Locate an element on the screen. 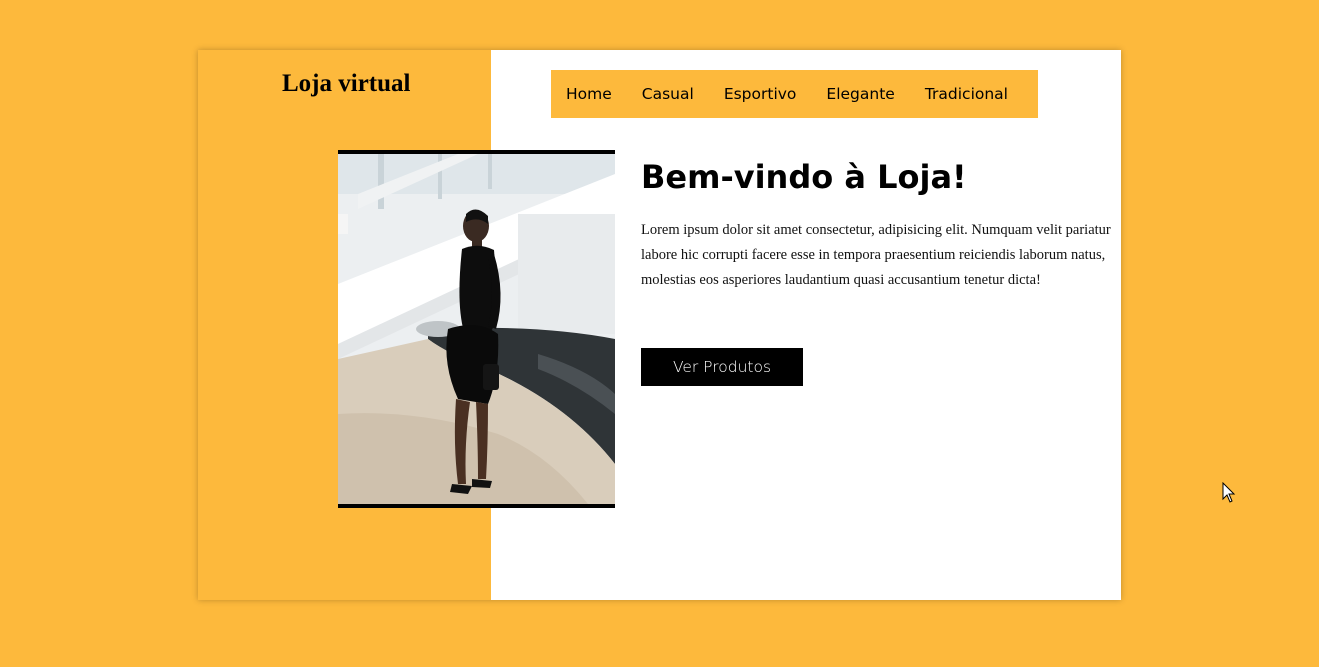 The height and width of the screenshot is (667, 1319). brand-logo: Loja virtual is located at coordinates (346, 84).